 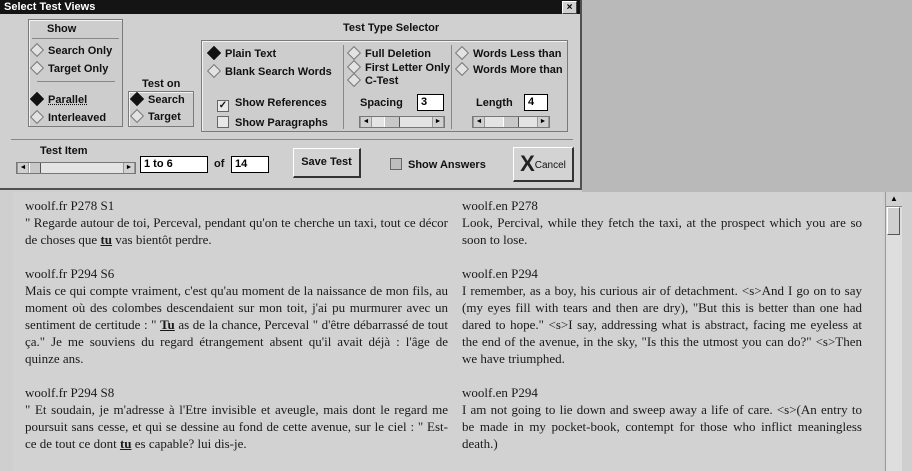 I want to click on cancel-x-icon: X, so click(x=527, y=163).